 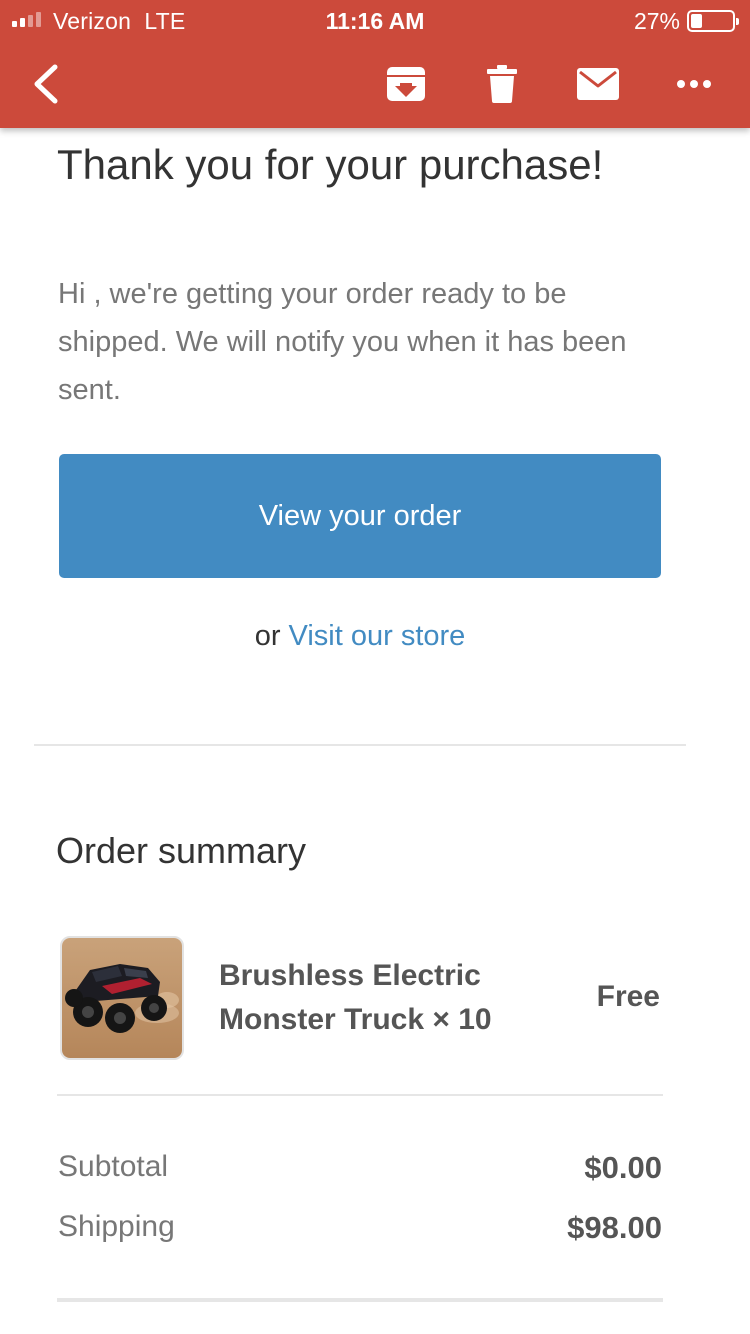 I want to click on shipping-value: $98.00, so click(x=614, y=1227).